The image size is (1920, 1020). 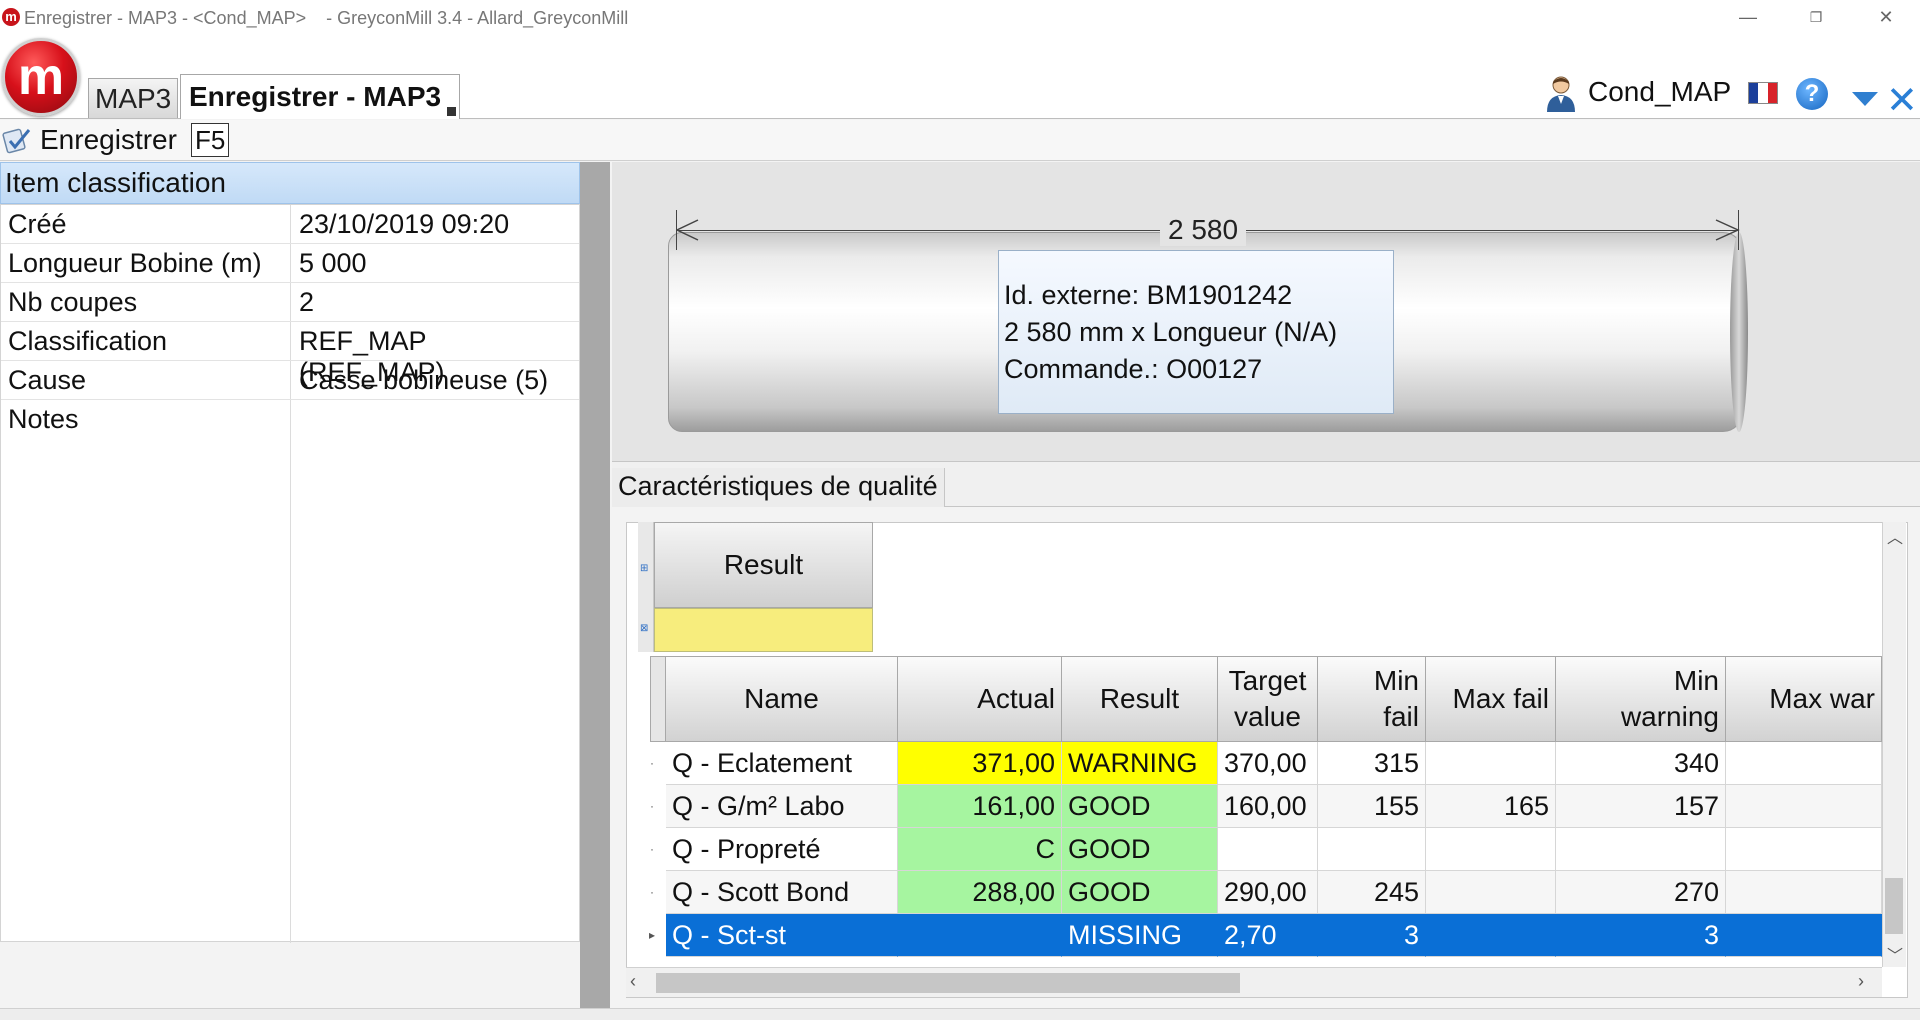 I want to click on cell-max-fail: 165, so click(x=1491, y=806).